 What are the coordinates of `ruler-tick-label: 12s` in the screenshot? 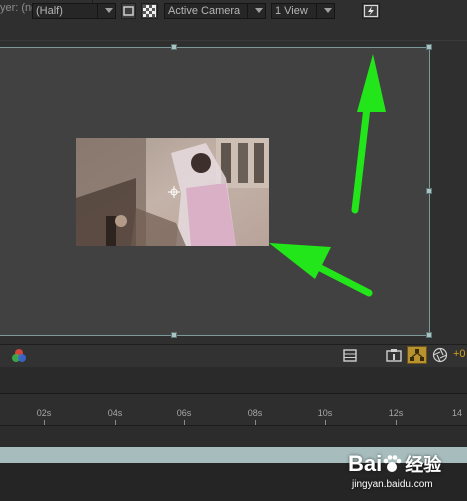 It's located at (396, 413).